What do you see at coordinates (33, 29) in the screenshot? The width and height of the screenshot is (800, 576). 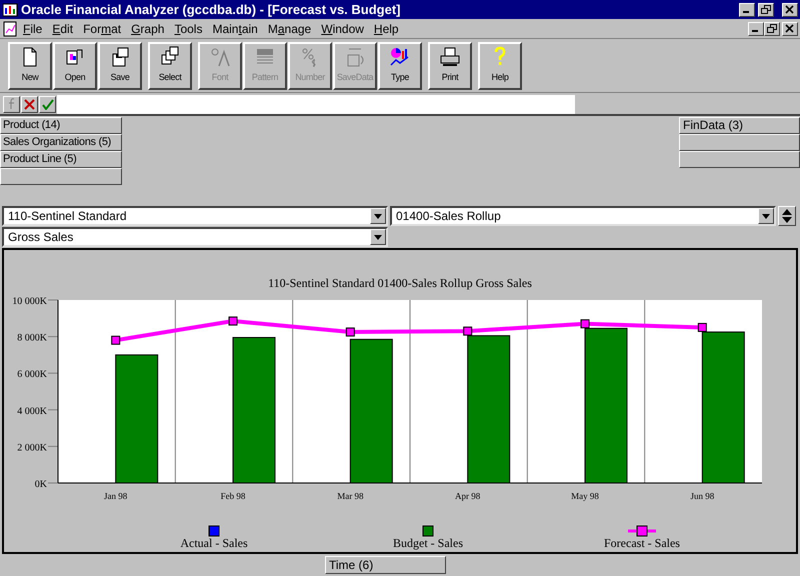 I see `menu-item: File` at bounding box center [33, 29].